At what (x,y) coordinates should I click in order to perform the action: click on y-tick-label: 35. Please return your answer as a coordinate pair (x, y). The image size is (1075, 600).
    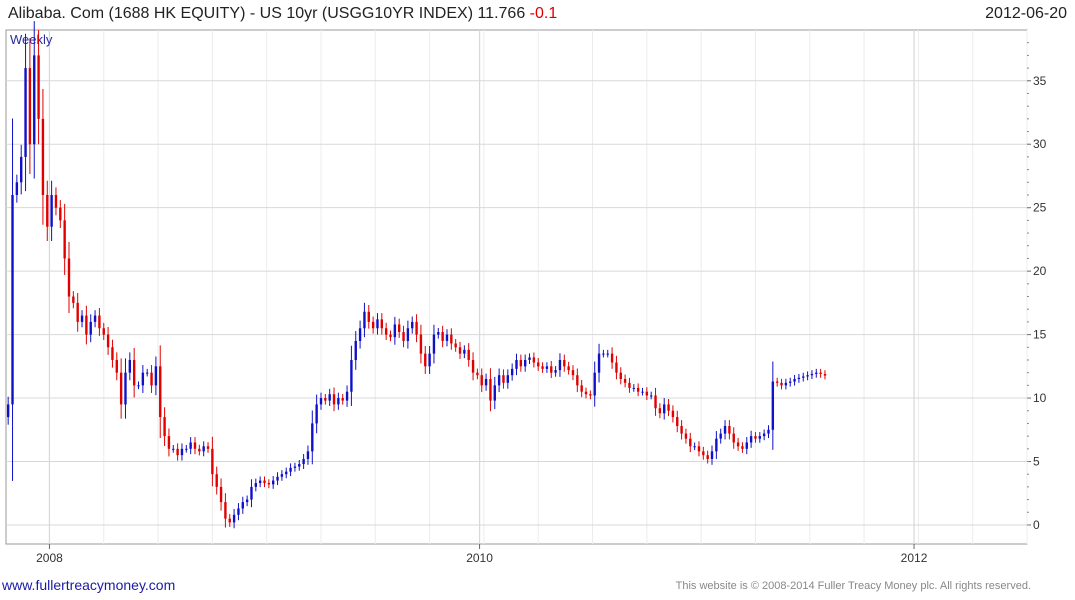
    Looking at the image, I should click on (1040, 81).